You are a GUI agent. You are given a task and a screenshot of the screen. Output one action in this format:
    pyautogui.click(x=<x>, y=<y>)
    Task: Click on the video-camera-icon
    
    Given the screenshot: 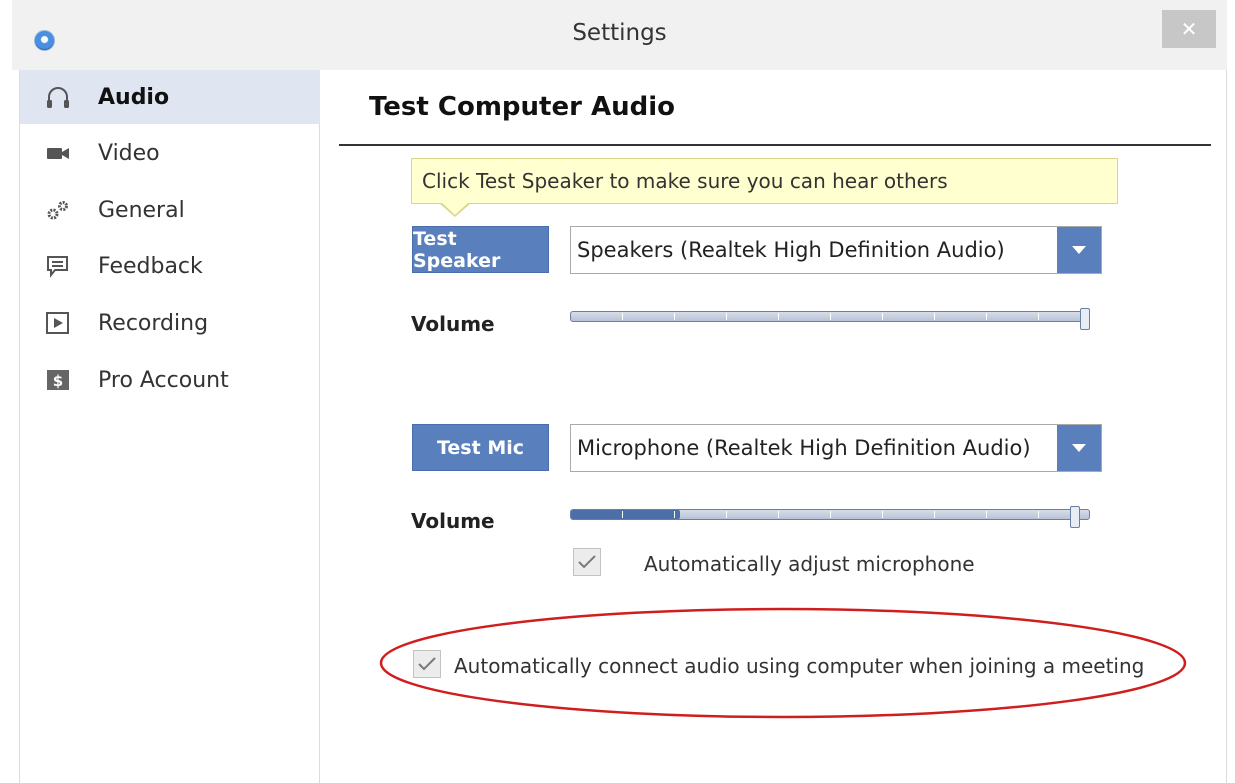 What is the action you would take?
    pyautogui.click(x=58, y=153)
    